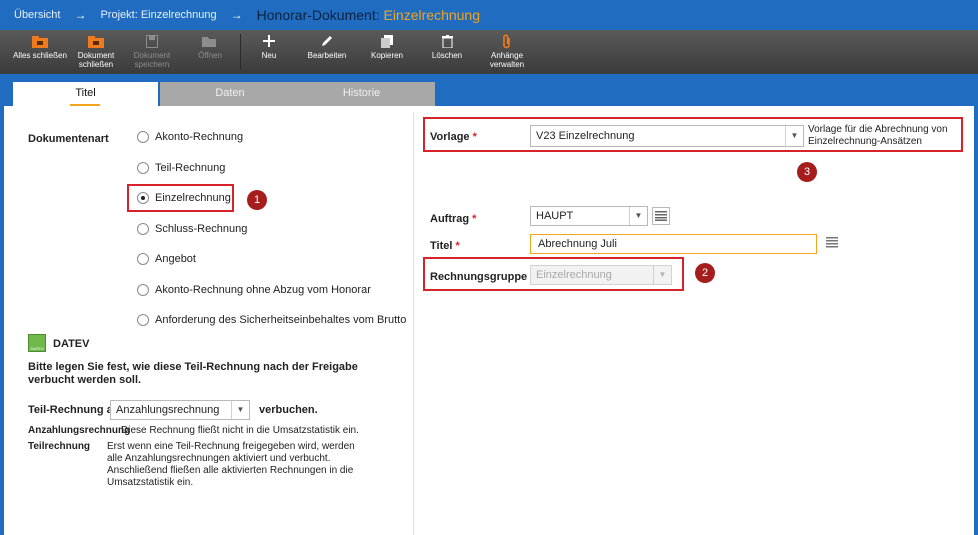 The width and height of the screenshot is (978, 535). I want to click on document-title-name: Einzelrechnung, so click(431, 15).